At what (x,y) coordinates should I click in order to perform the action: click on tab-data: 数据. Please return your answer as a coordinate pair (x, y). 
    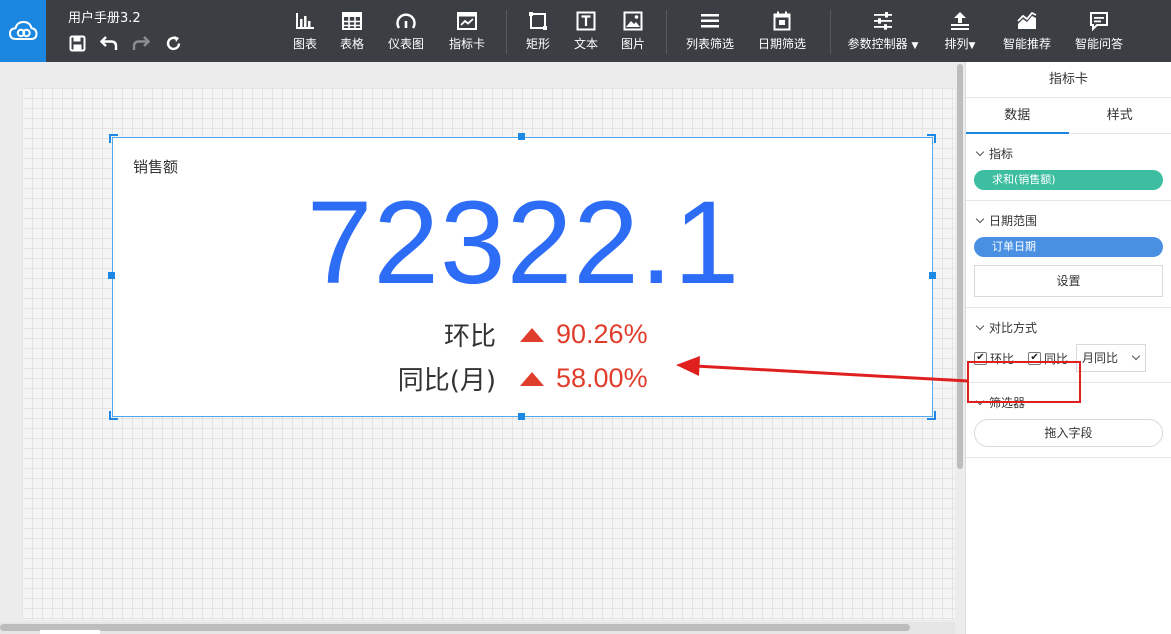
    Looking at the image, I should click on (1017, 116).